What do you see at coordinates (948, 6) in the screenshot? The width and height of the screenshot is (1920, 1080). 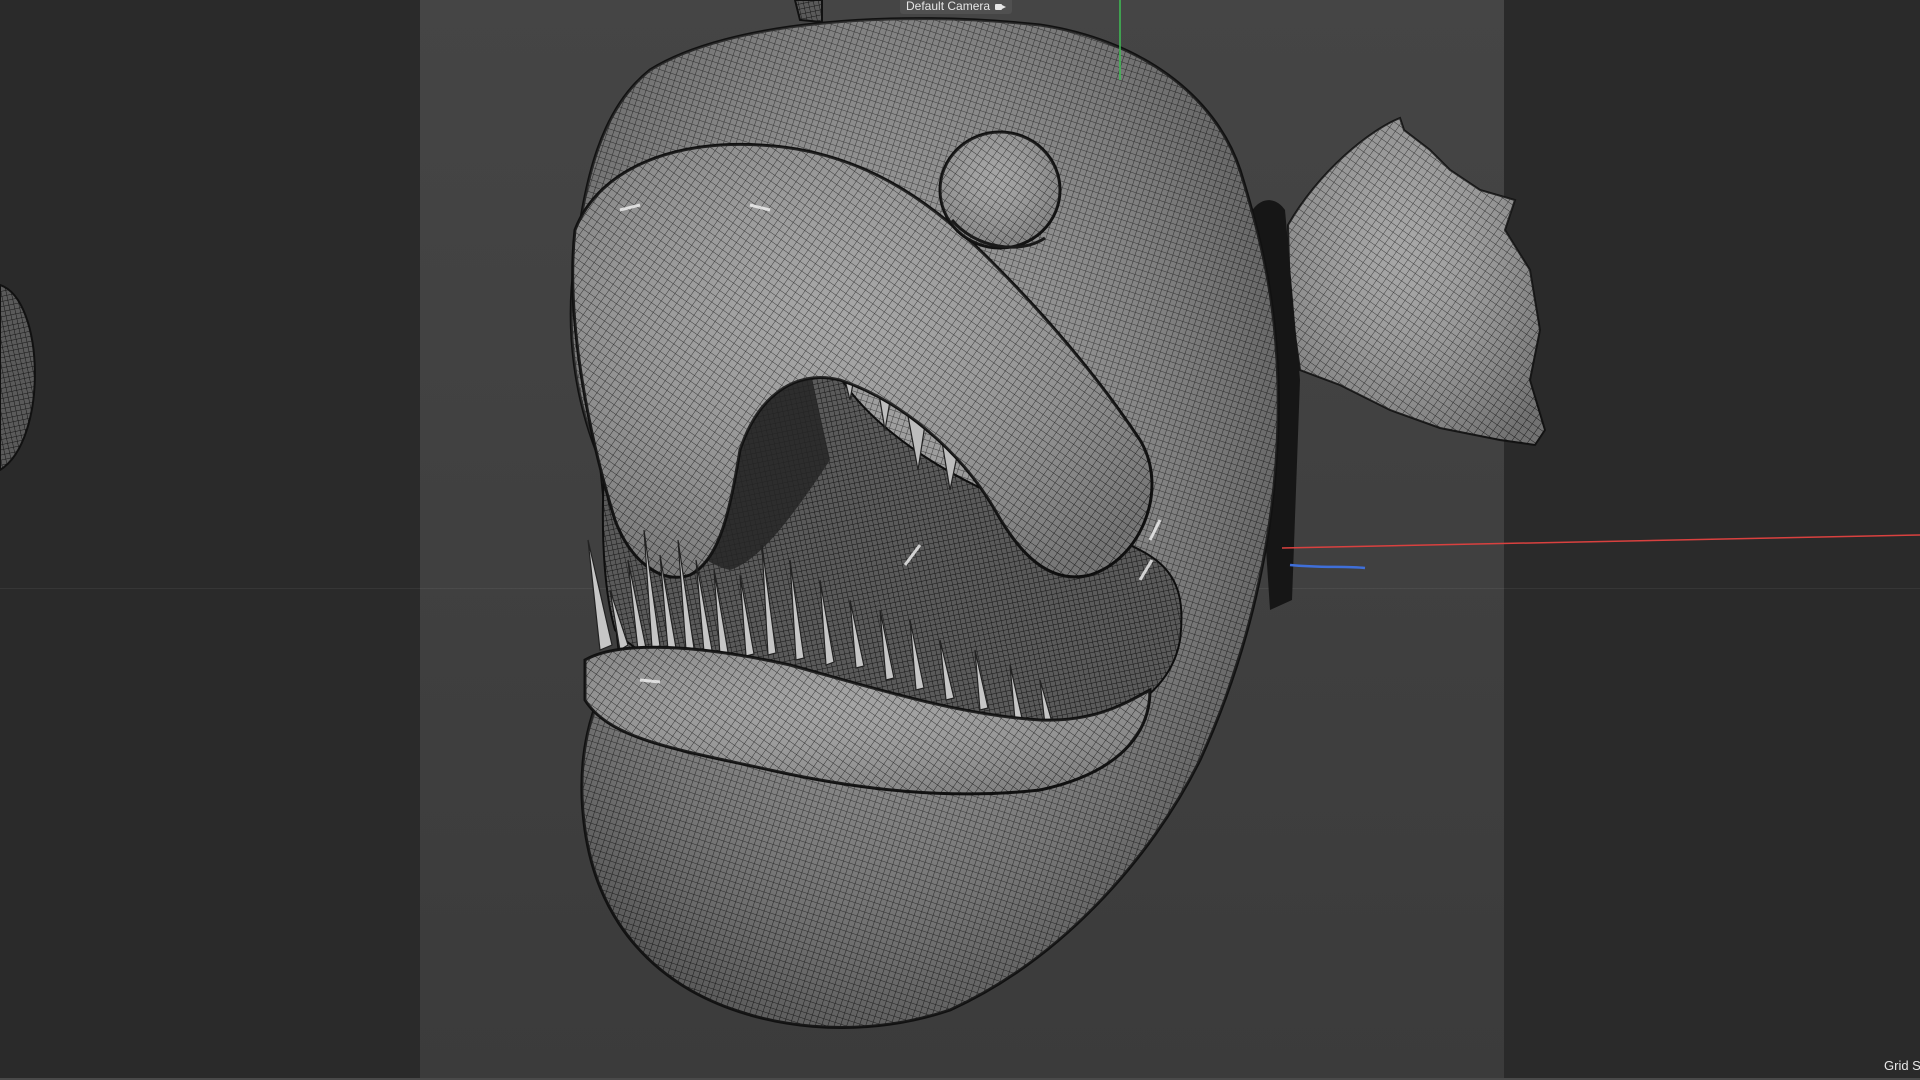 I see `camera-label-text: Default Camera` at bounding box center [948, 6].